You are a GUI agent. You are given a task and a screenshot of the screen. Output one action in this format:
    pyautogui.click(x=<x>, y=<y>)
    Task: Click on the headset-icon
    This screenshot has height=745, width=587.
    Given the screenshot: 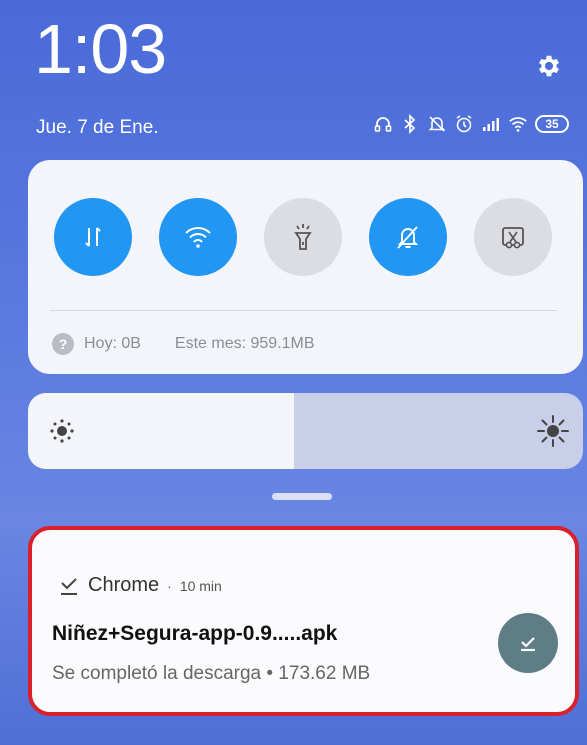 What is the action you would take?
    pyautogui.click(x=383, y=124)
    